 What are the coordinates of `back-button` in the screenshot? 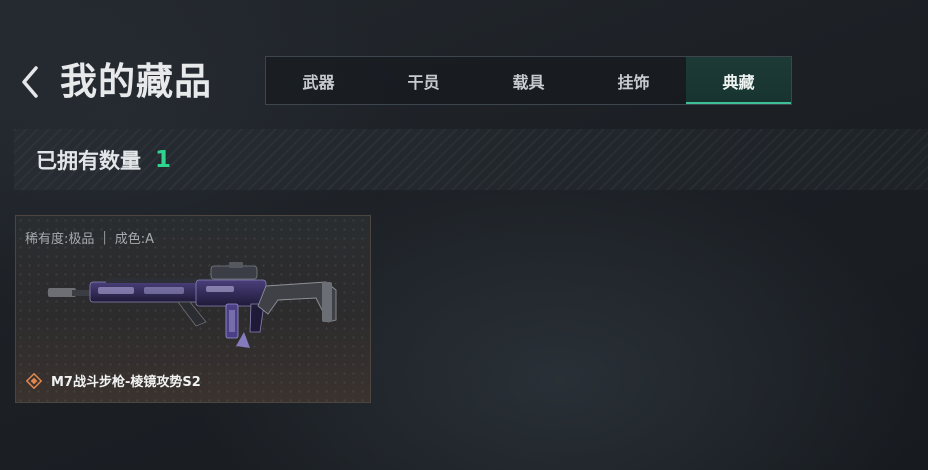 It's located at (31, 82).